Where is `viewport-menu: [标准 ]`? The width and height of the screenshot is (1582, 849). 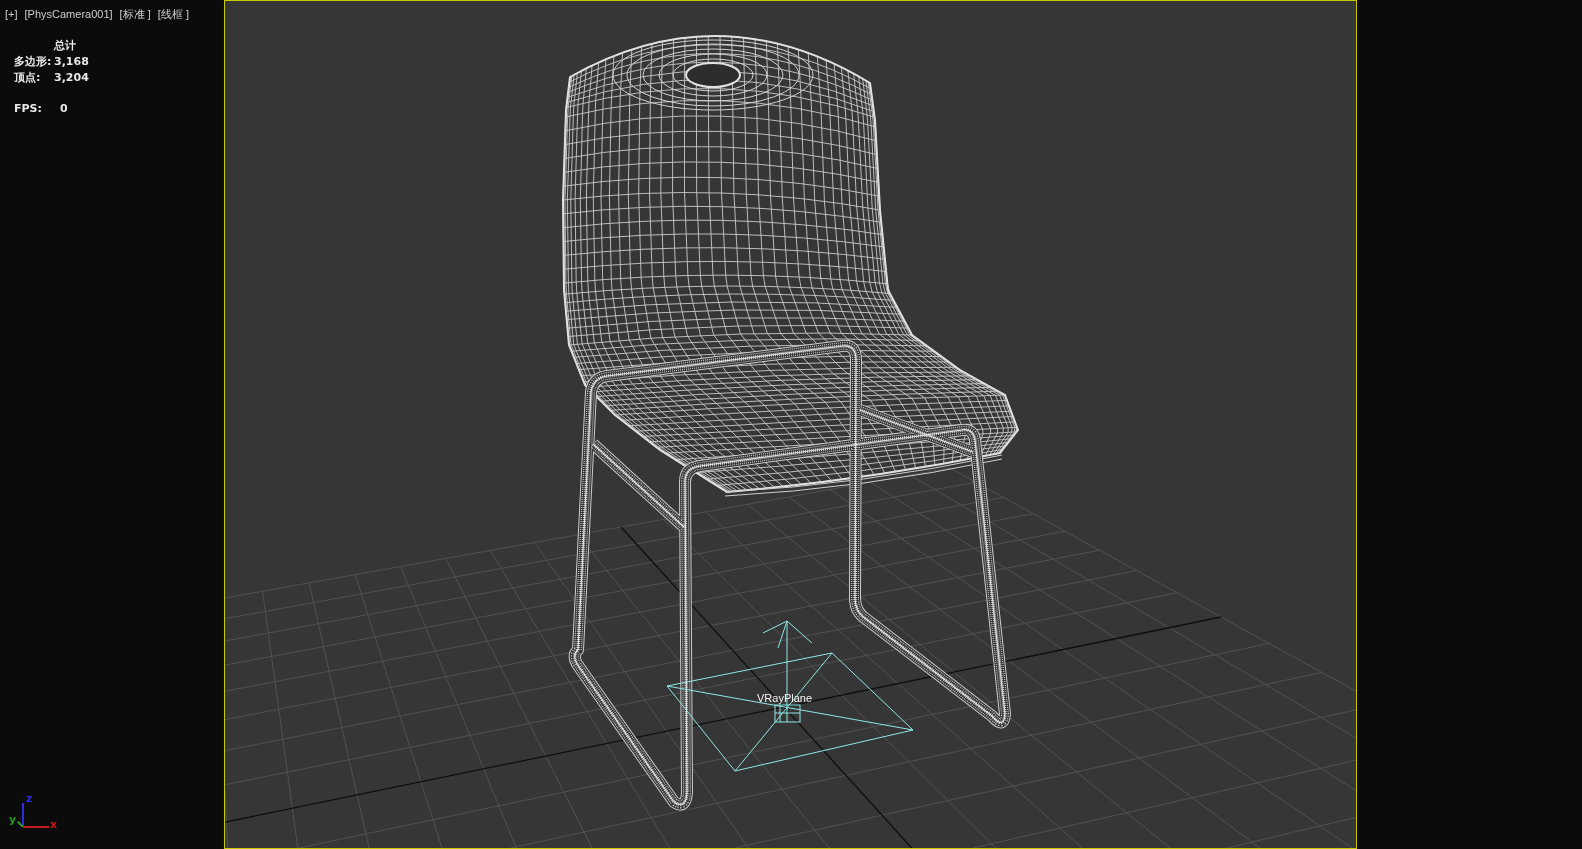 viewport-menu: [标准 ] is located at coordinates (135, 14).